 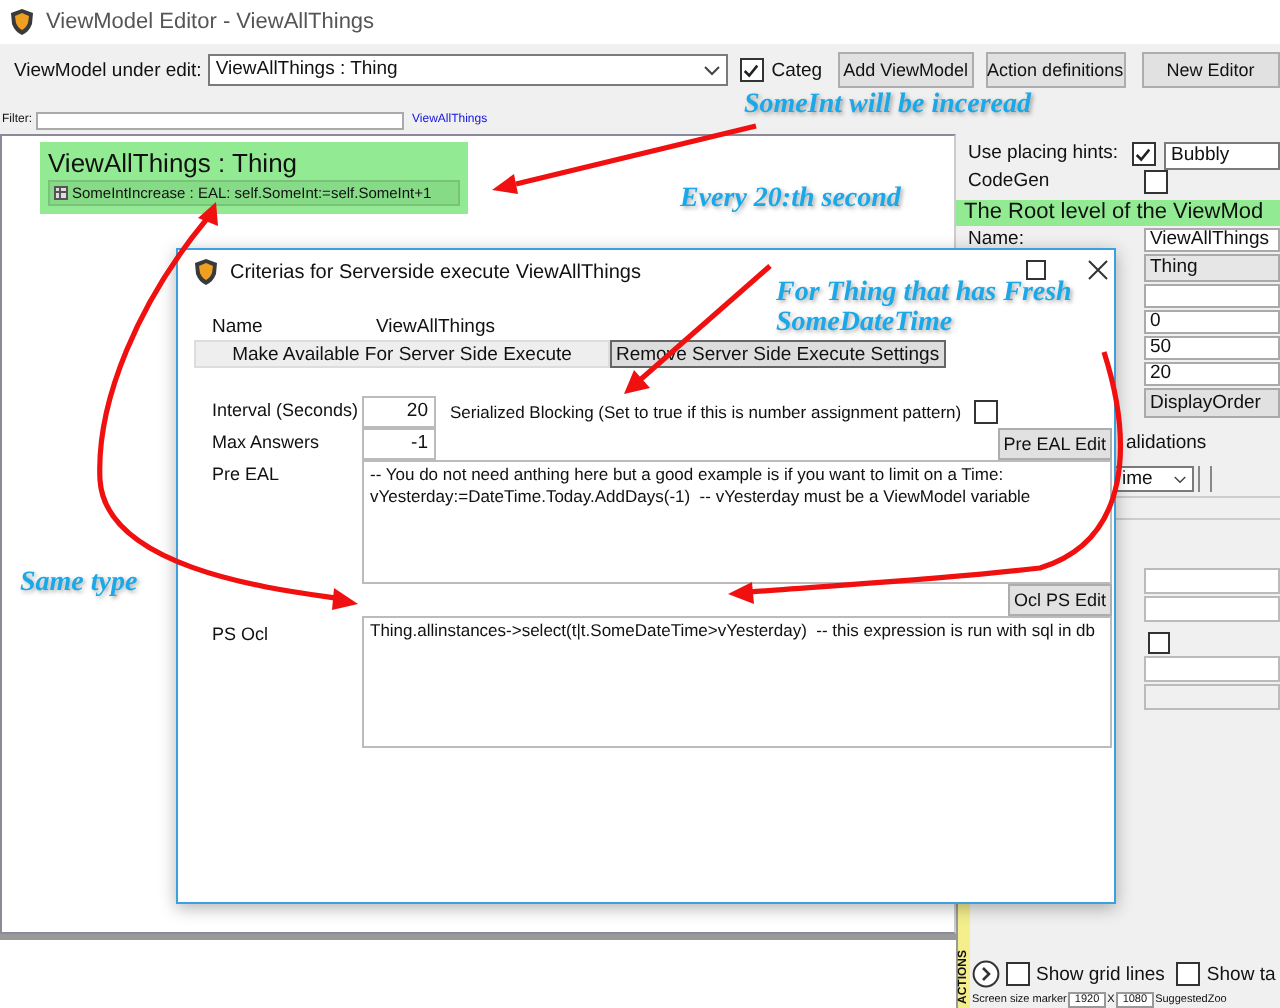 I want to click on text-field: 0, so click(x=1212, y=322).